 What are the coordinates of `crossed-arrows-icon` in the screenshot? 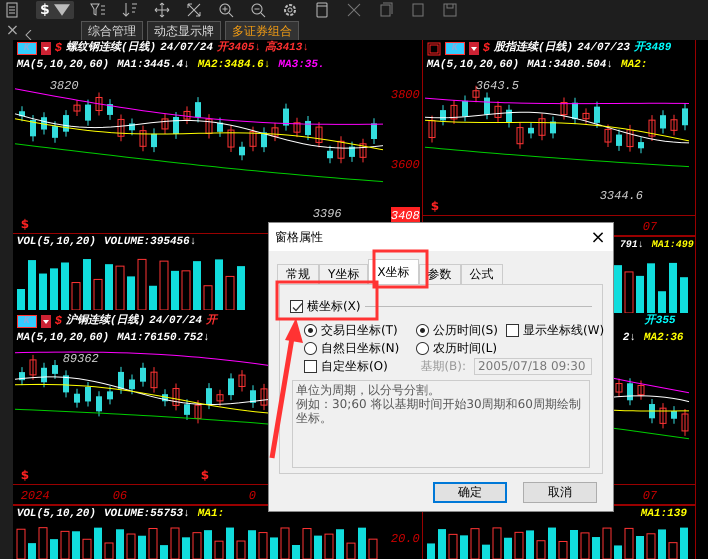 It's located at (194, 10).